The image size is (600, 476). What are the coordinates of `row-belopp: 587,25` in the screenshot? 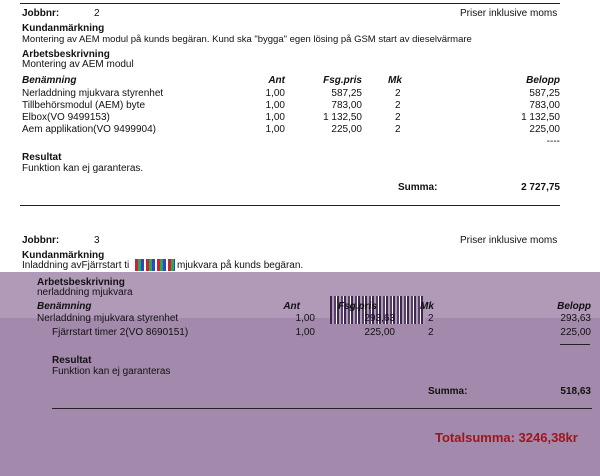 It's located at (544, 93).